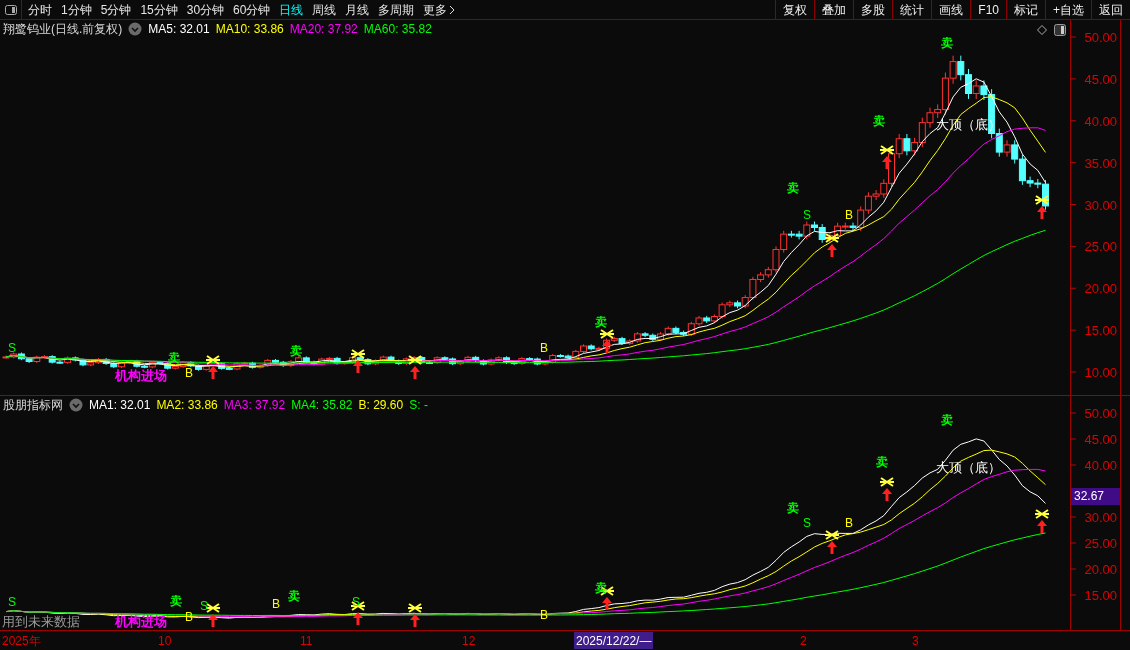  Describe the element at coordinates (396, 9) in the screenshot. I see `period-tab: 多周期` at that location.